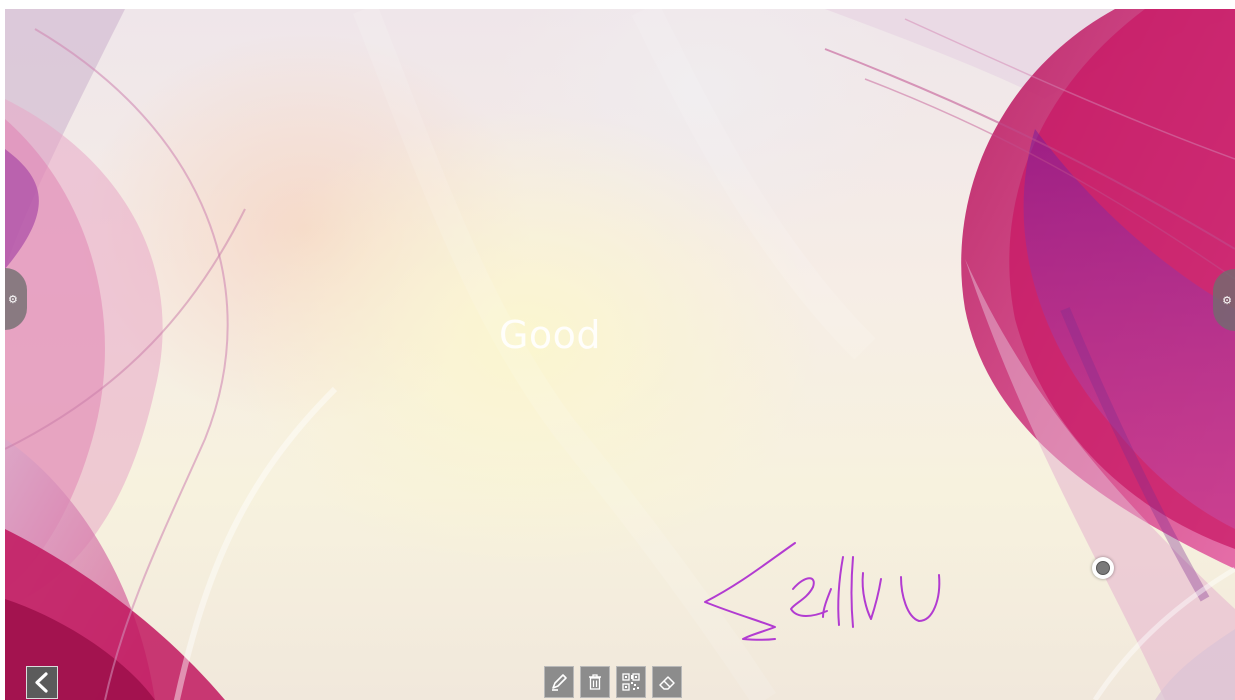 Image resolution: width=1235 pixels, height=700 pixels. I want to click on back-button, so click(42, 682).